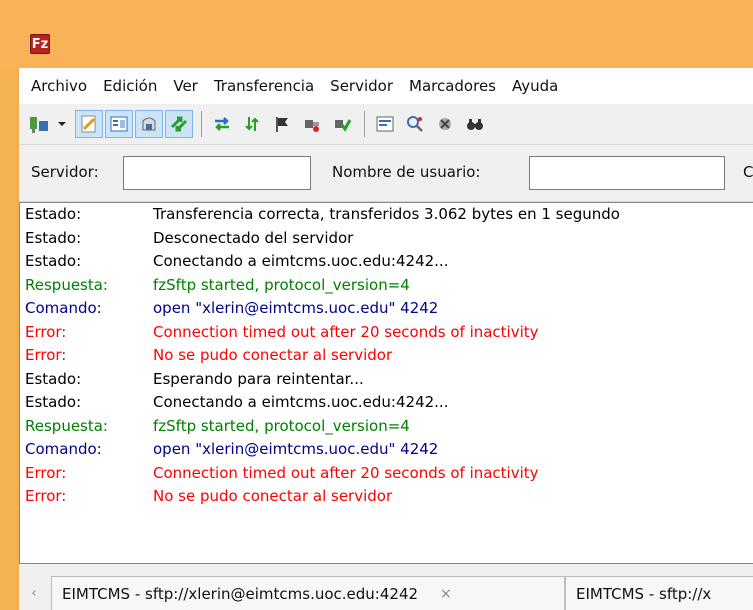 The image size is (753, 610). What do you see at coordinates (34, 593) in the screenshot?
I see `tab-scroll-left-icon: ‹` at bounding box center [34, 593].